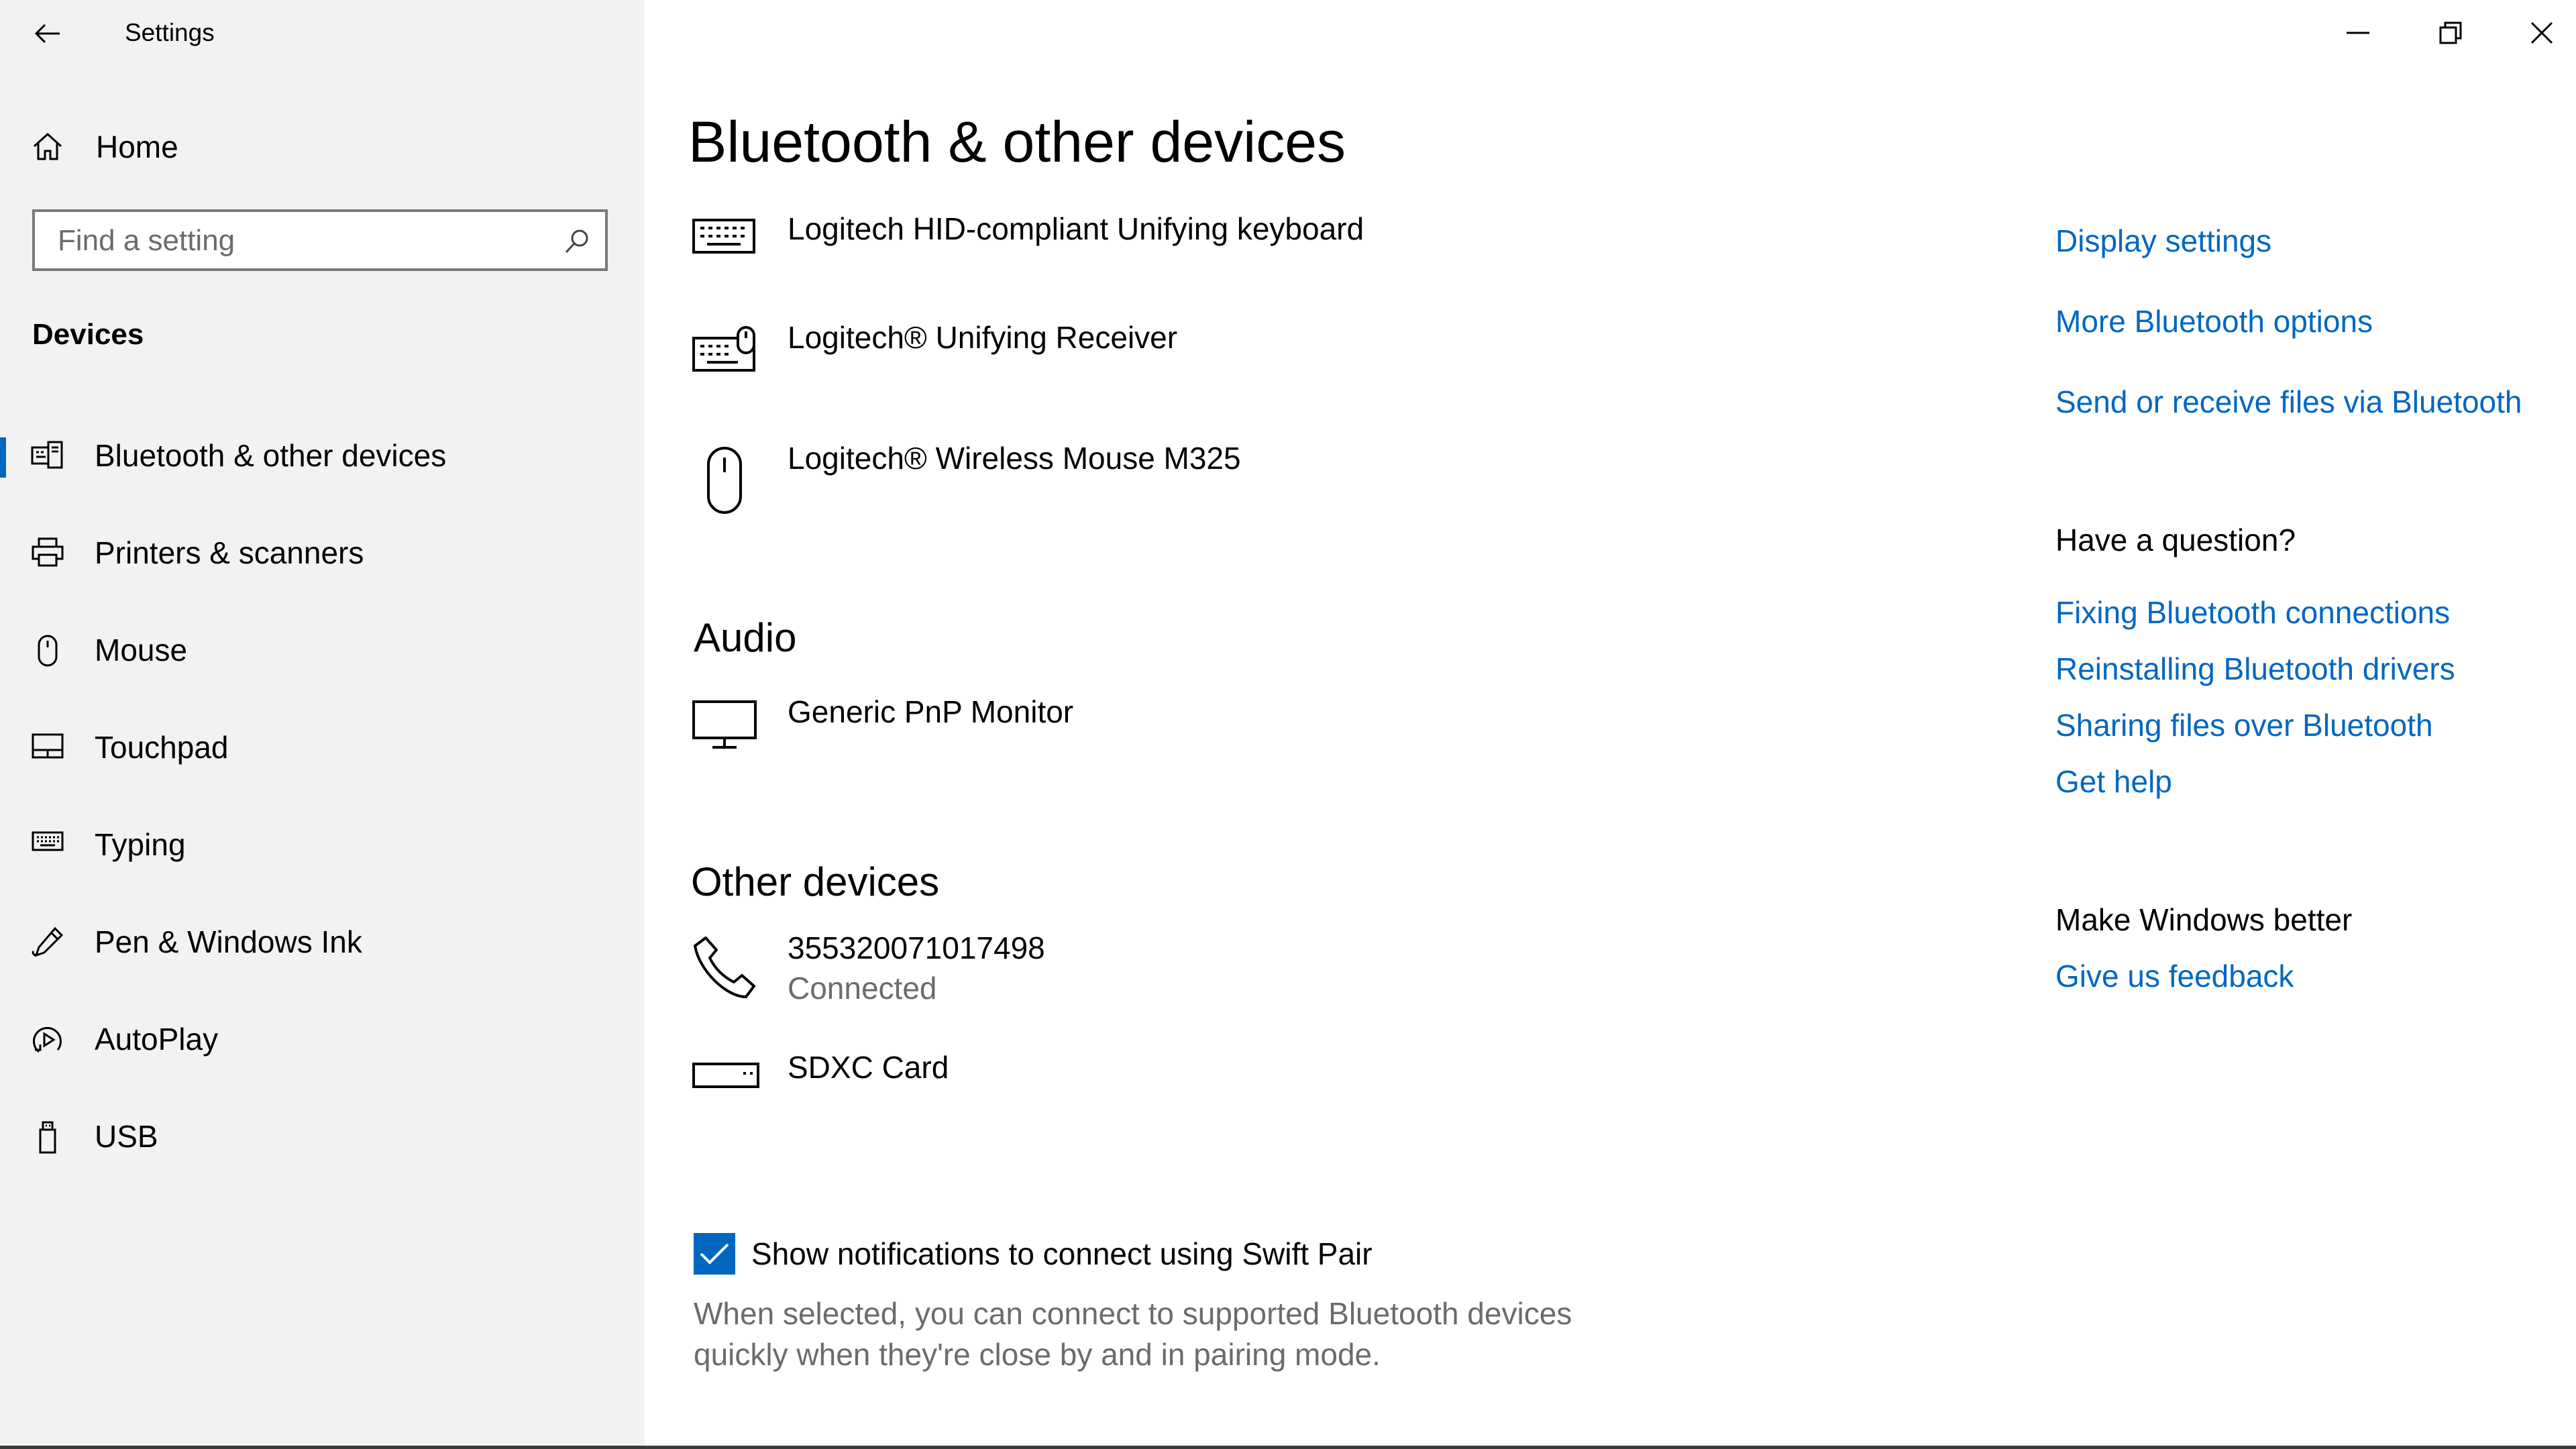  What do you see at coordinates (322, 746) in the screenshot?
I see `sidebar-item-touchpad: Touchpad` at bounding box center [322, 746].